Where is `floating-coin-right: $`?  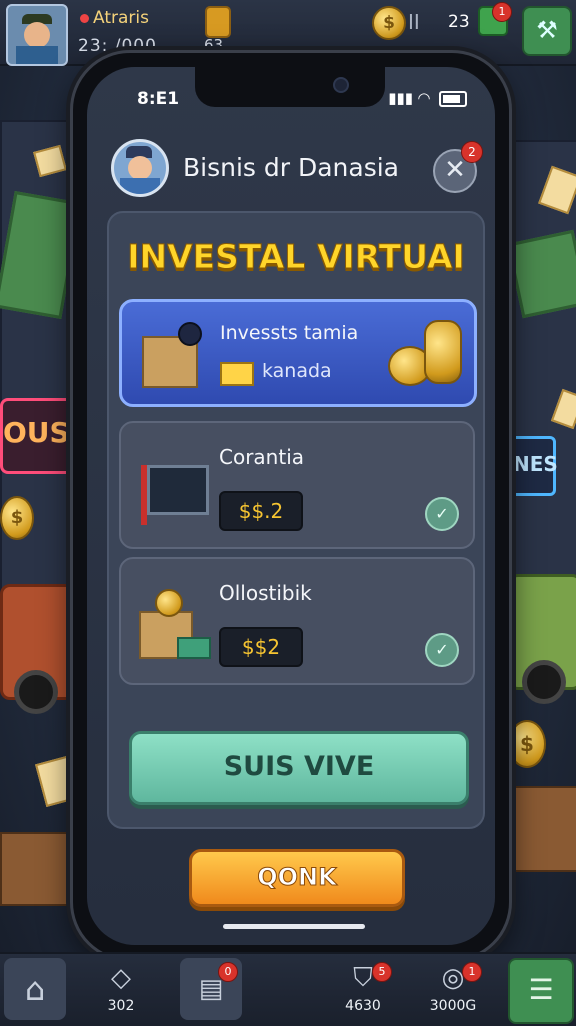 floating-coin-right: $ is located at coordinates (527, 744).